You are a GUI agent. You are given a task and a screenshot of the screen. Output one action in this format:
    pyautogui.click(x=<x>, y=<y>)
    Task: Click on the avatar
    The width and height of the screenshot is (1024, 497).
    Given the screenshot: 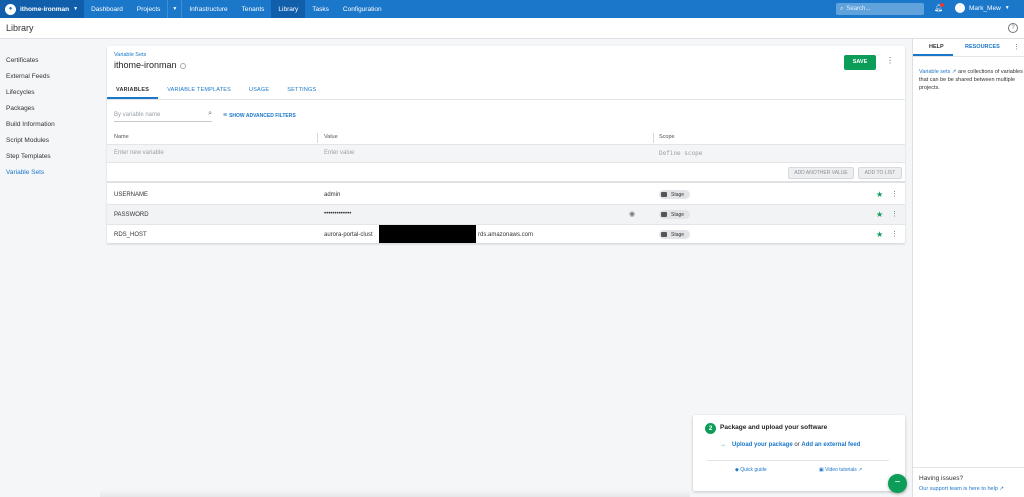 What is the action you would take?
    pyautogui.click(x=960, y=8)
    